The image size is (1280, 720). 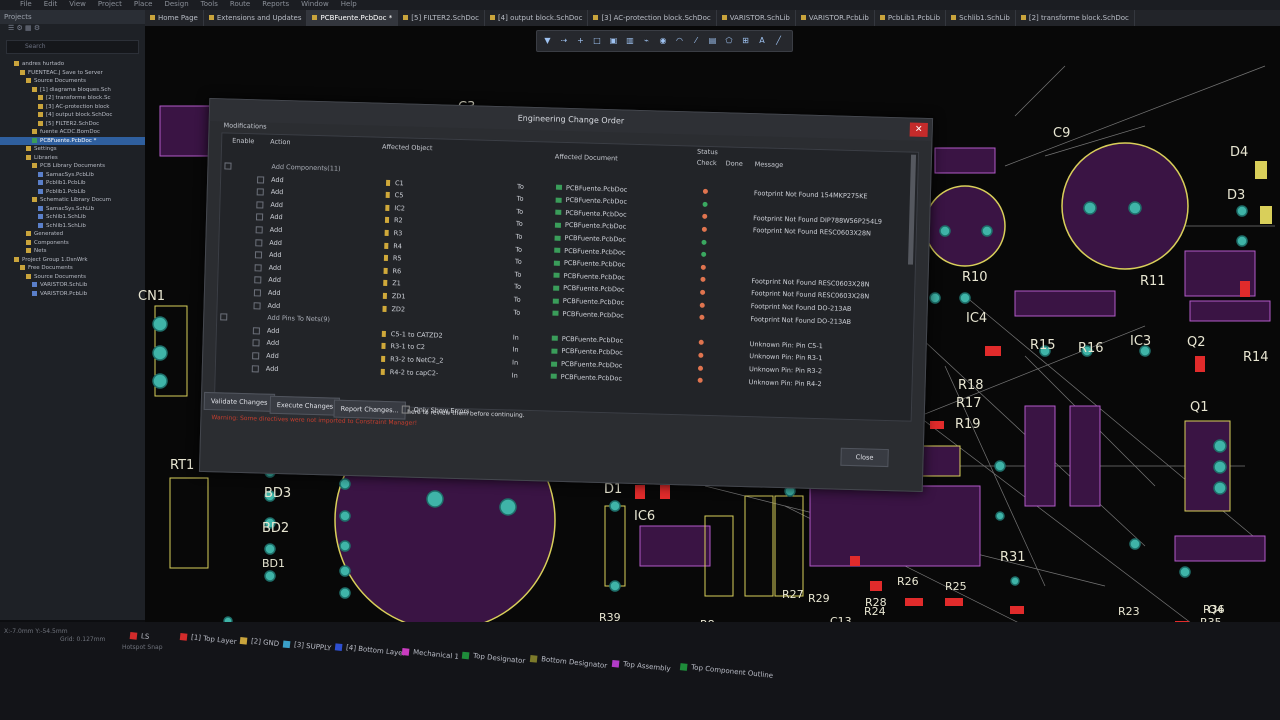 What do you see at coordinates (72, 132) in the screenshot?
I see `tree-item: fuente ACDC.BomDoc` at bounding box center [72, 132].